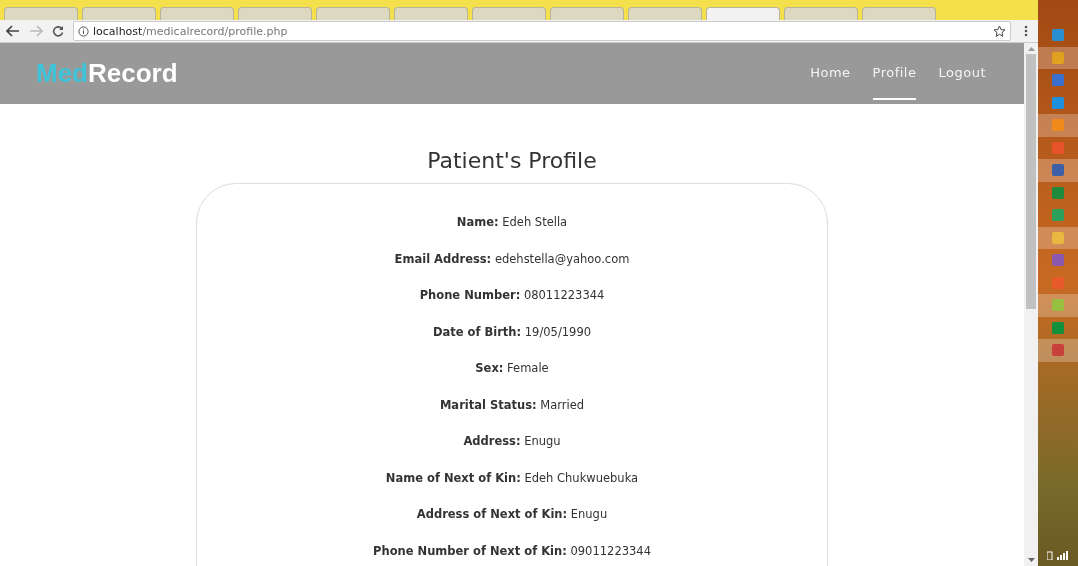  What do you see at coordinates (894, 73) in the screenshot?
I see `nav-link: Profile` at bounding box center [894, 73].